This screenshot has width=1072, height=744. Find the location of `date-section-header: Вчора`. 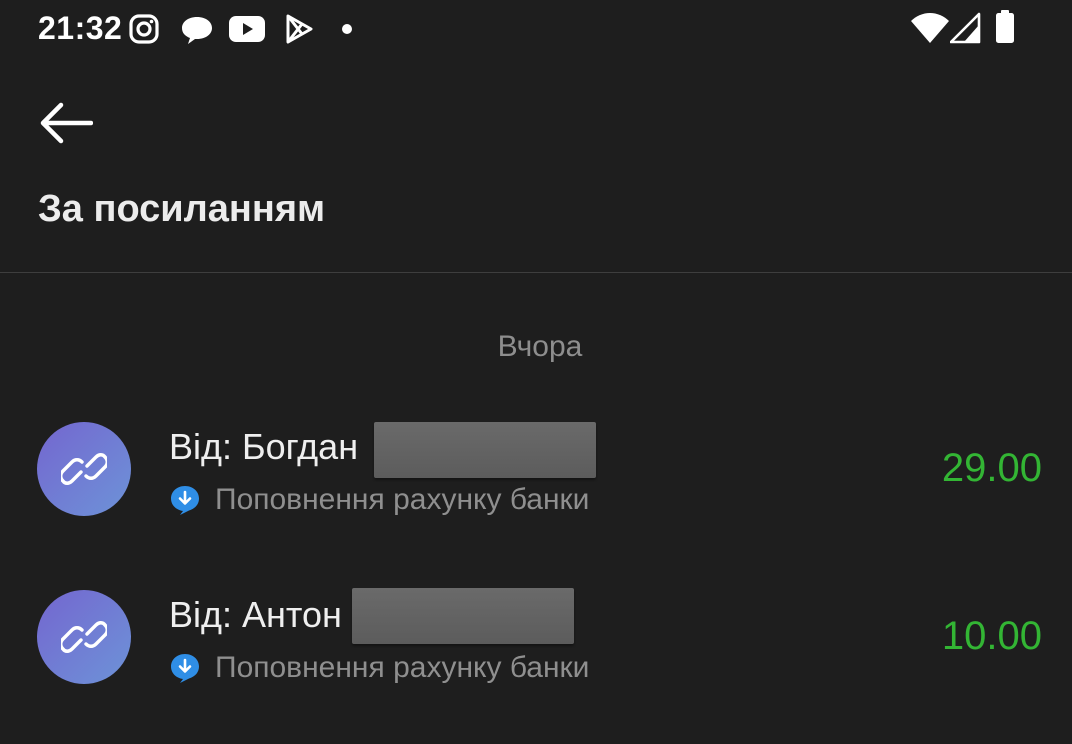

date-section-header: Вчора is located at coordinates (540, 346).